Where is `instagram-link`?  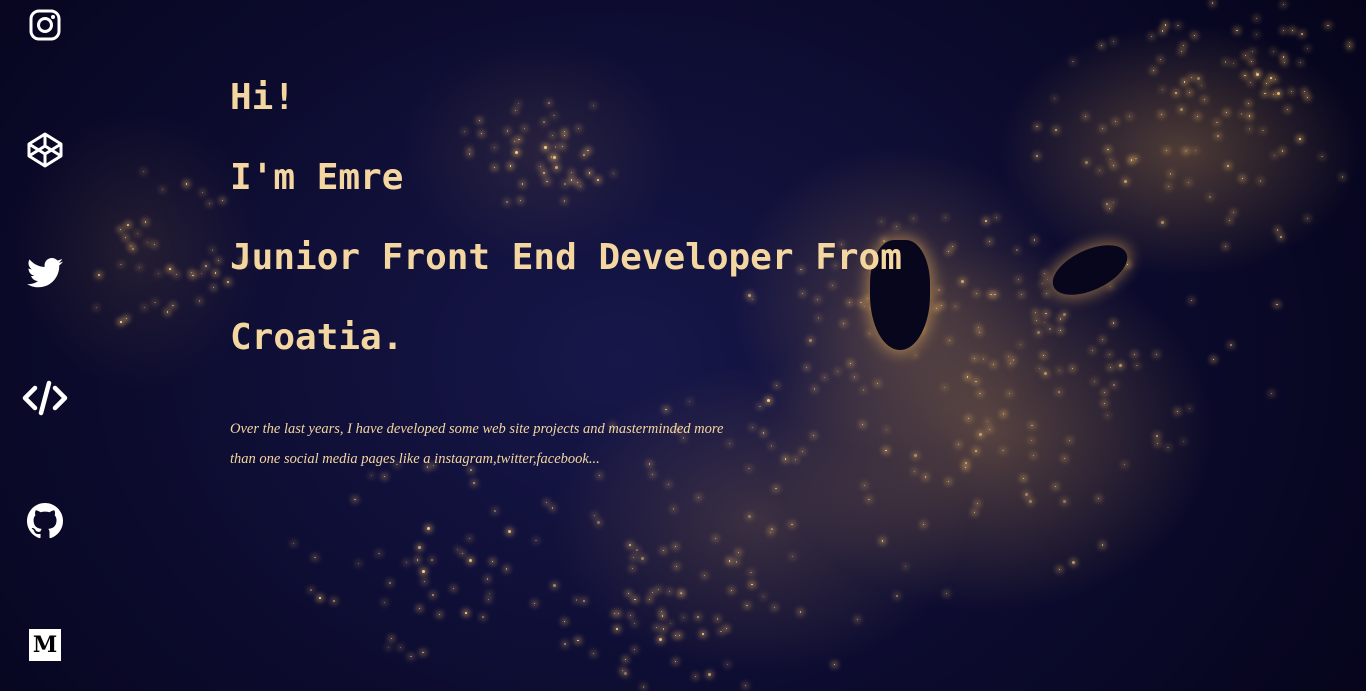 instagram-link is located at coordinates (45, 25).